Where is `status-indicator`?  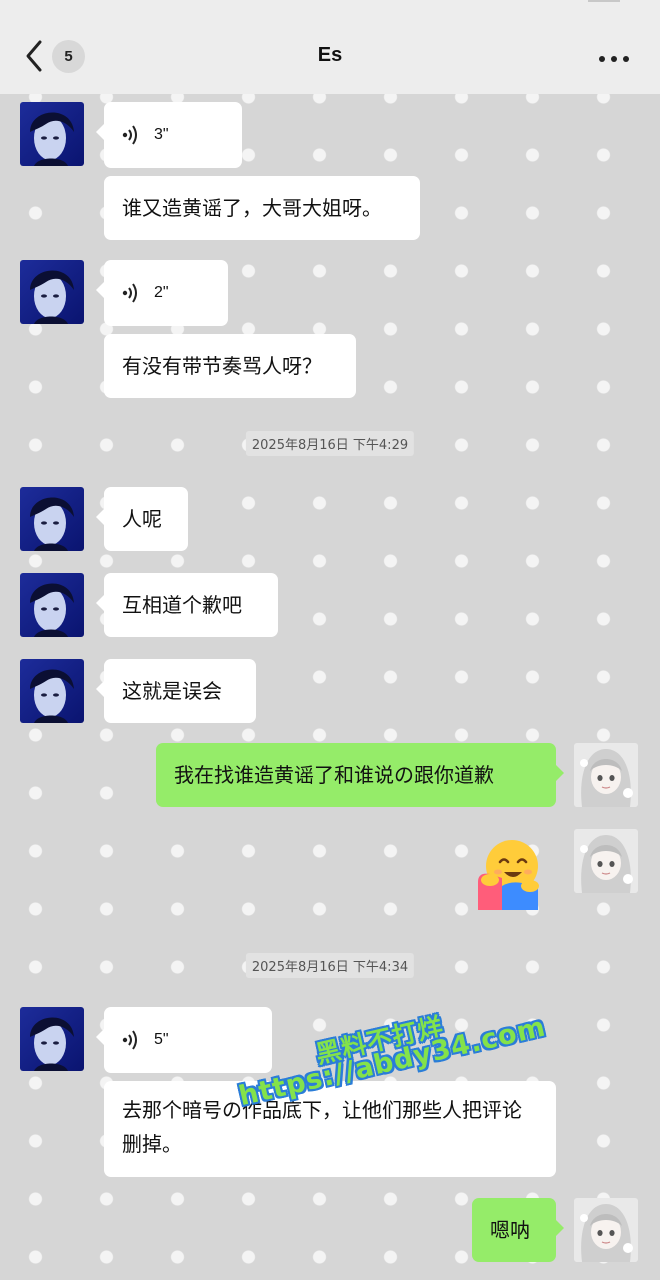 status-indicator is located at coordinates (604, 1).